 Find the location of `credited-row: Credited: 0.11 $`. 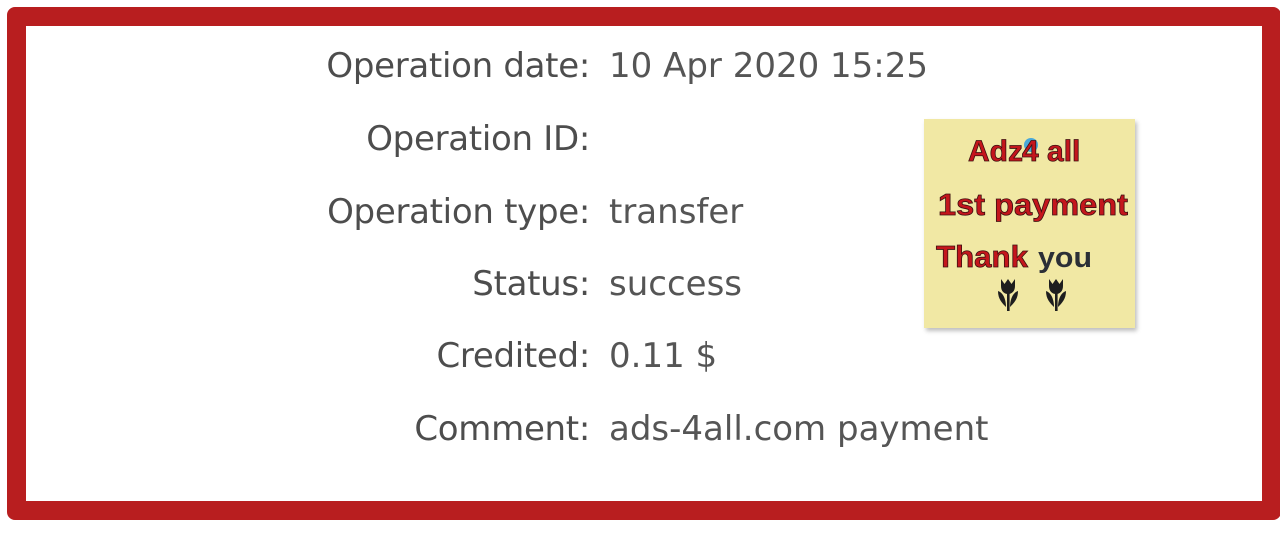

credited-row: Credited: 0.11 $ is located at coordinates (644, 356).